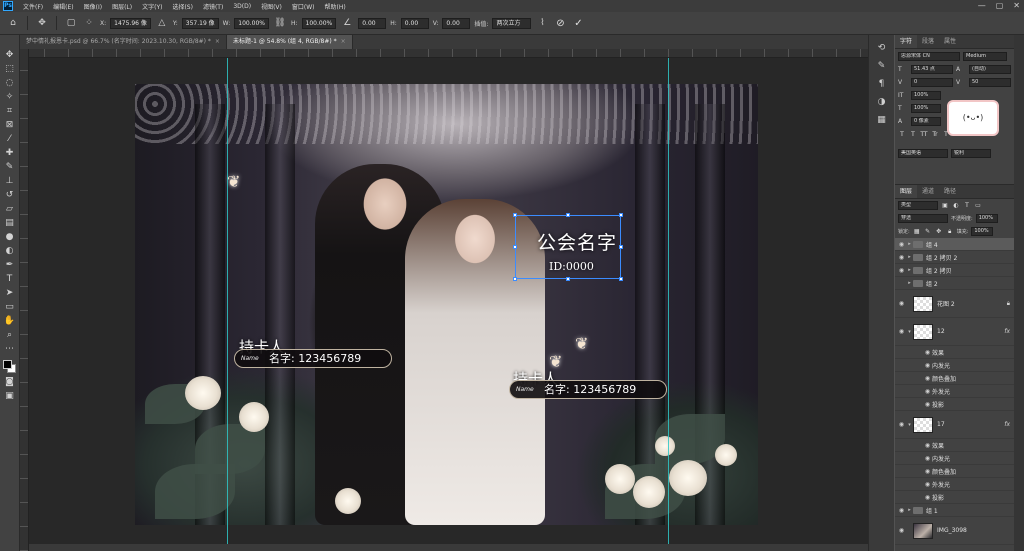 The height and width of the screenshot is (551, 1024). I want to click on blend-mode-select: 穿透, so click(923, 218).